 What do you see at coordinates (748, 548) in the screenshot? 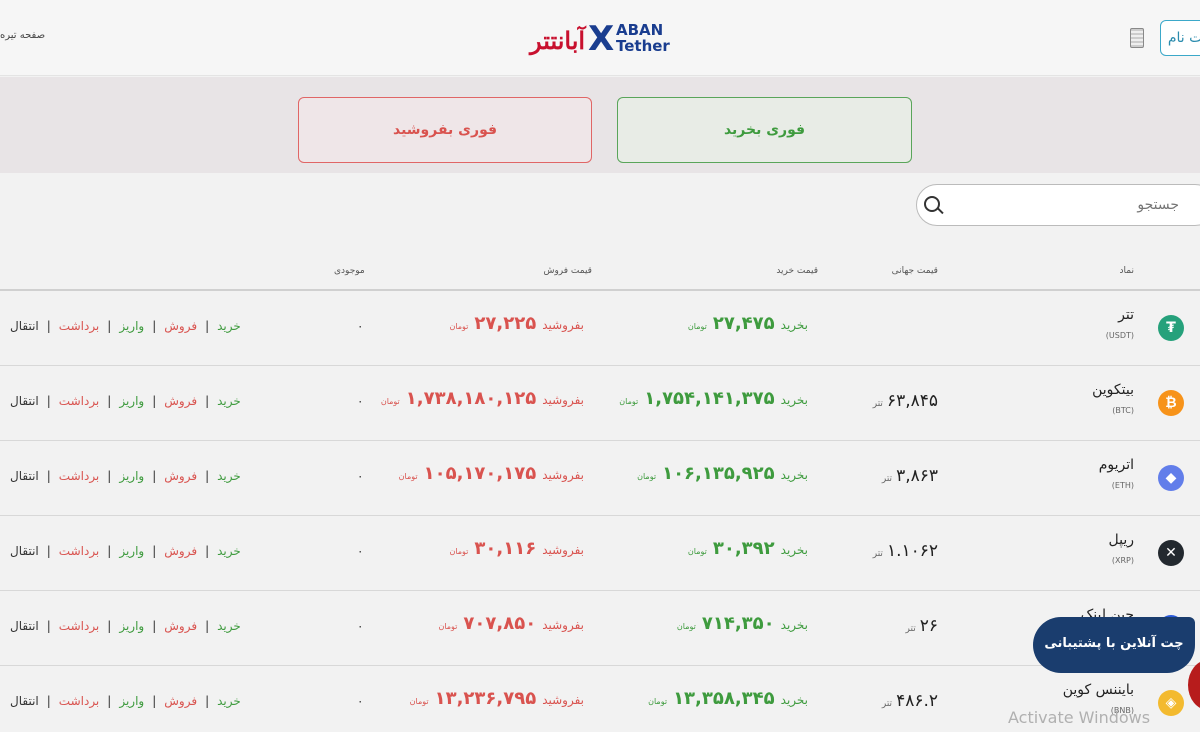
I see `buy-price: بخرید۳۰,۳۹۲تومان` at bounding box center [748, 548].